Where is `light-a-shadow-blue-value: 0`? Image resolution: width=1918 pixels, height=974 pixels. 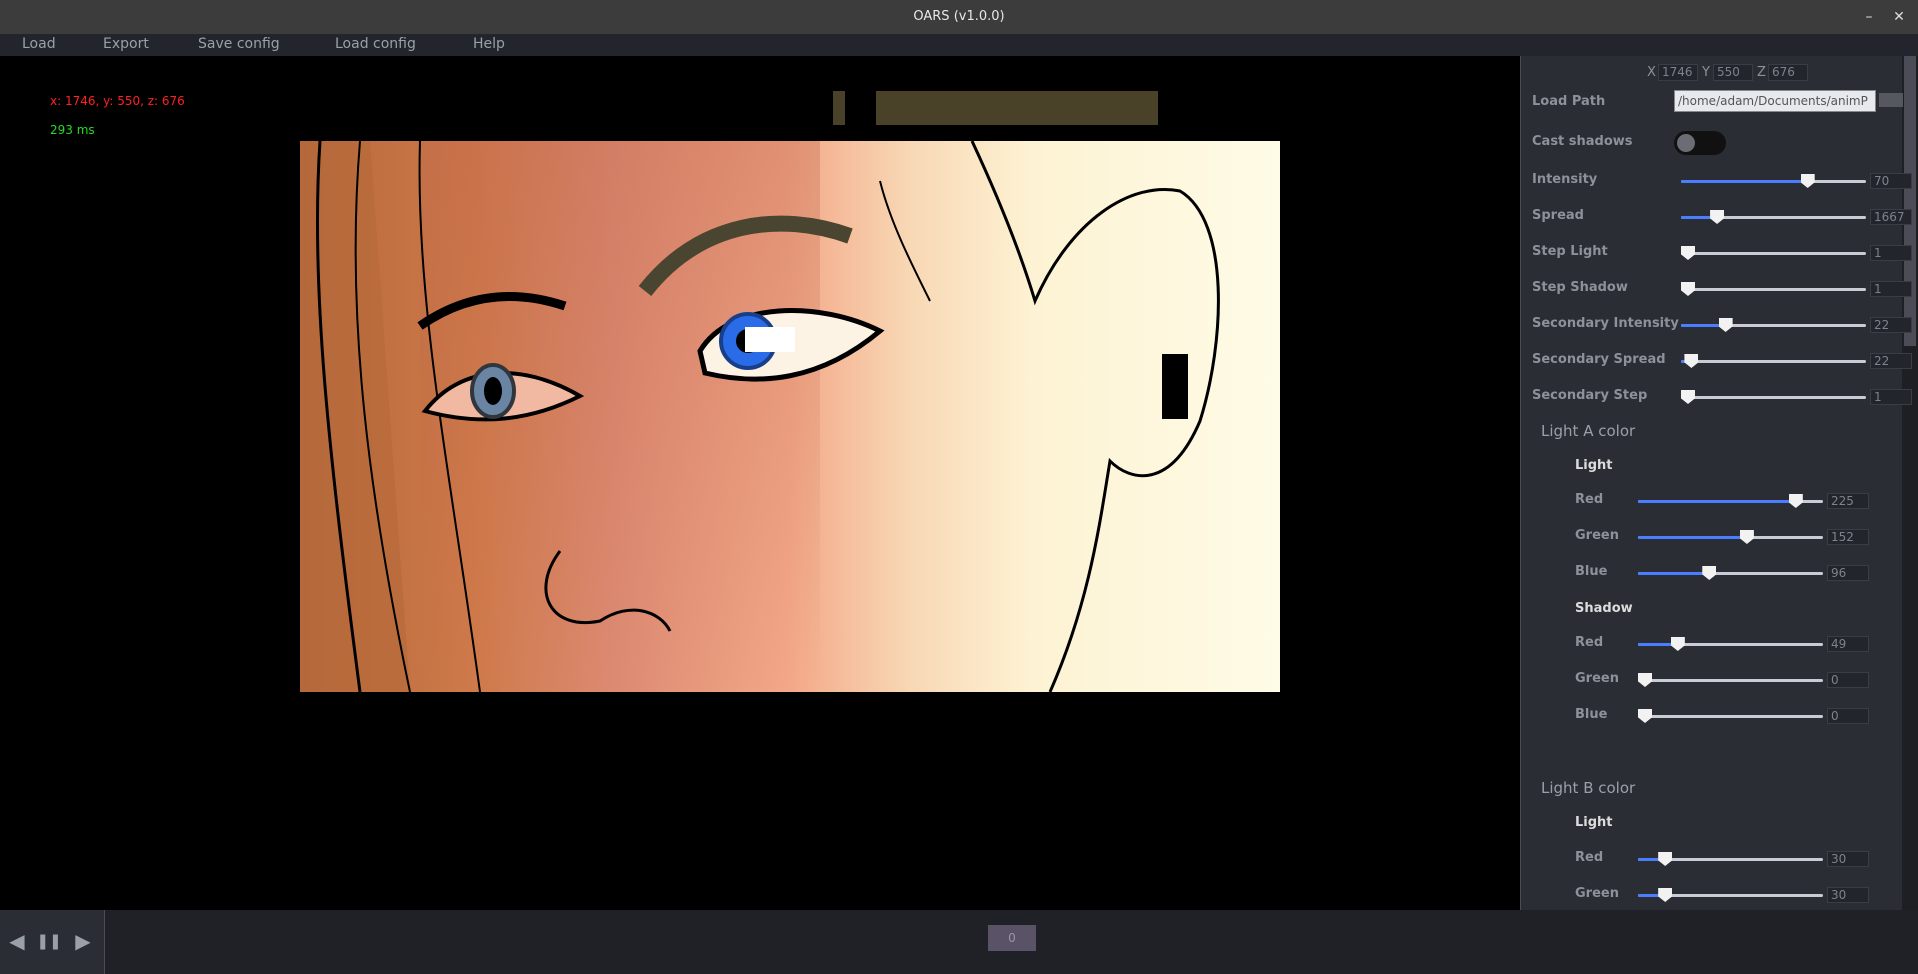
light-a-shadow-blue-value: 0 is located at coordinates (1848, 716).